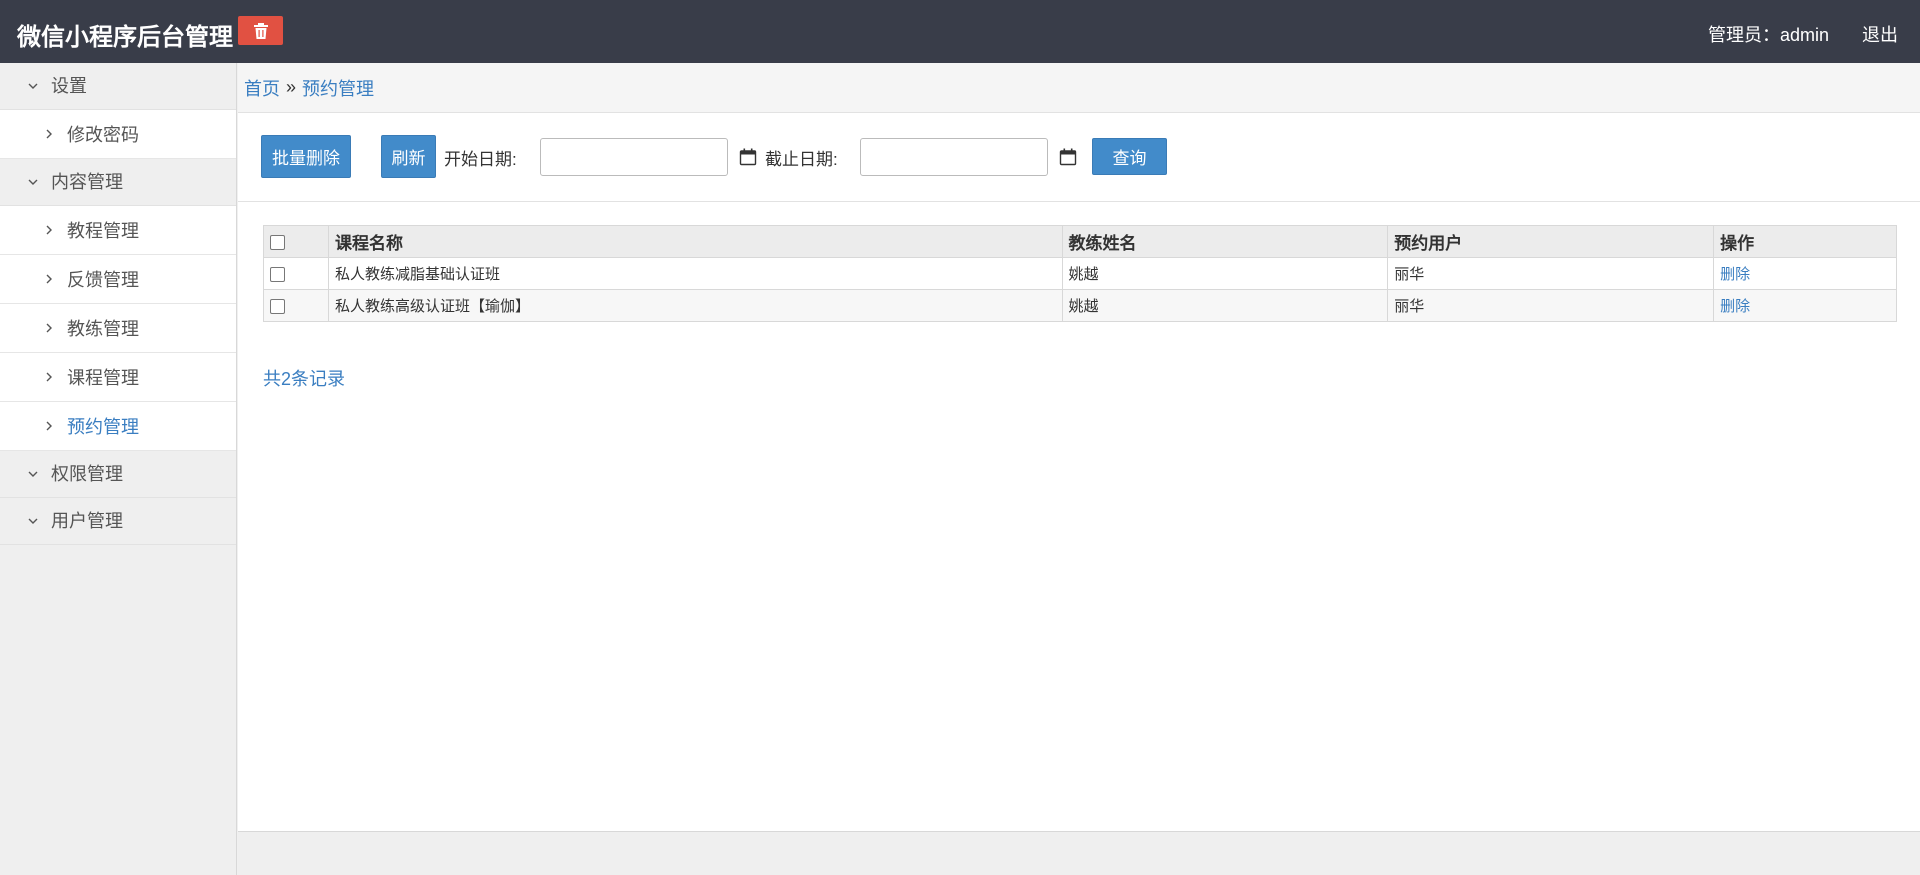  Describe the element at coordinates (103, 427) in the screenshot. I see `sidebar-item-label: 预约管理` at that location.